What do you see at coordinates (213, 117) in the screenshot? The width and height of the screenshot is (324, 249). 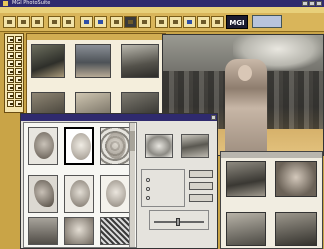 I see `dialog-close-icon` at bounding box center [213, 117].